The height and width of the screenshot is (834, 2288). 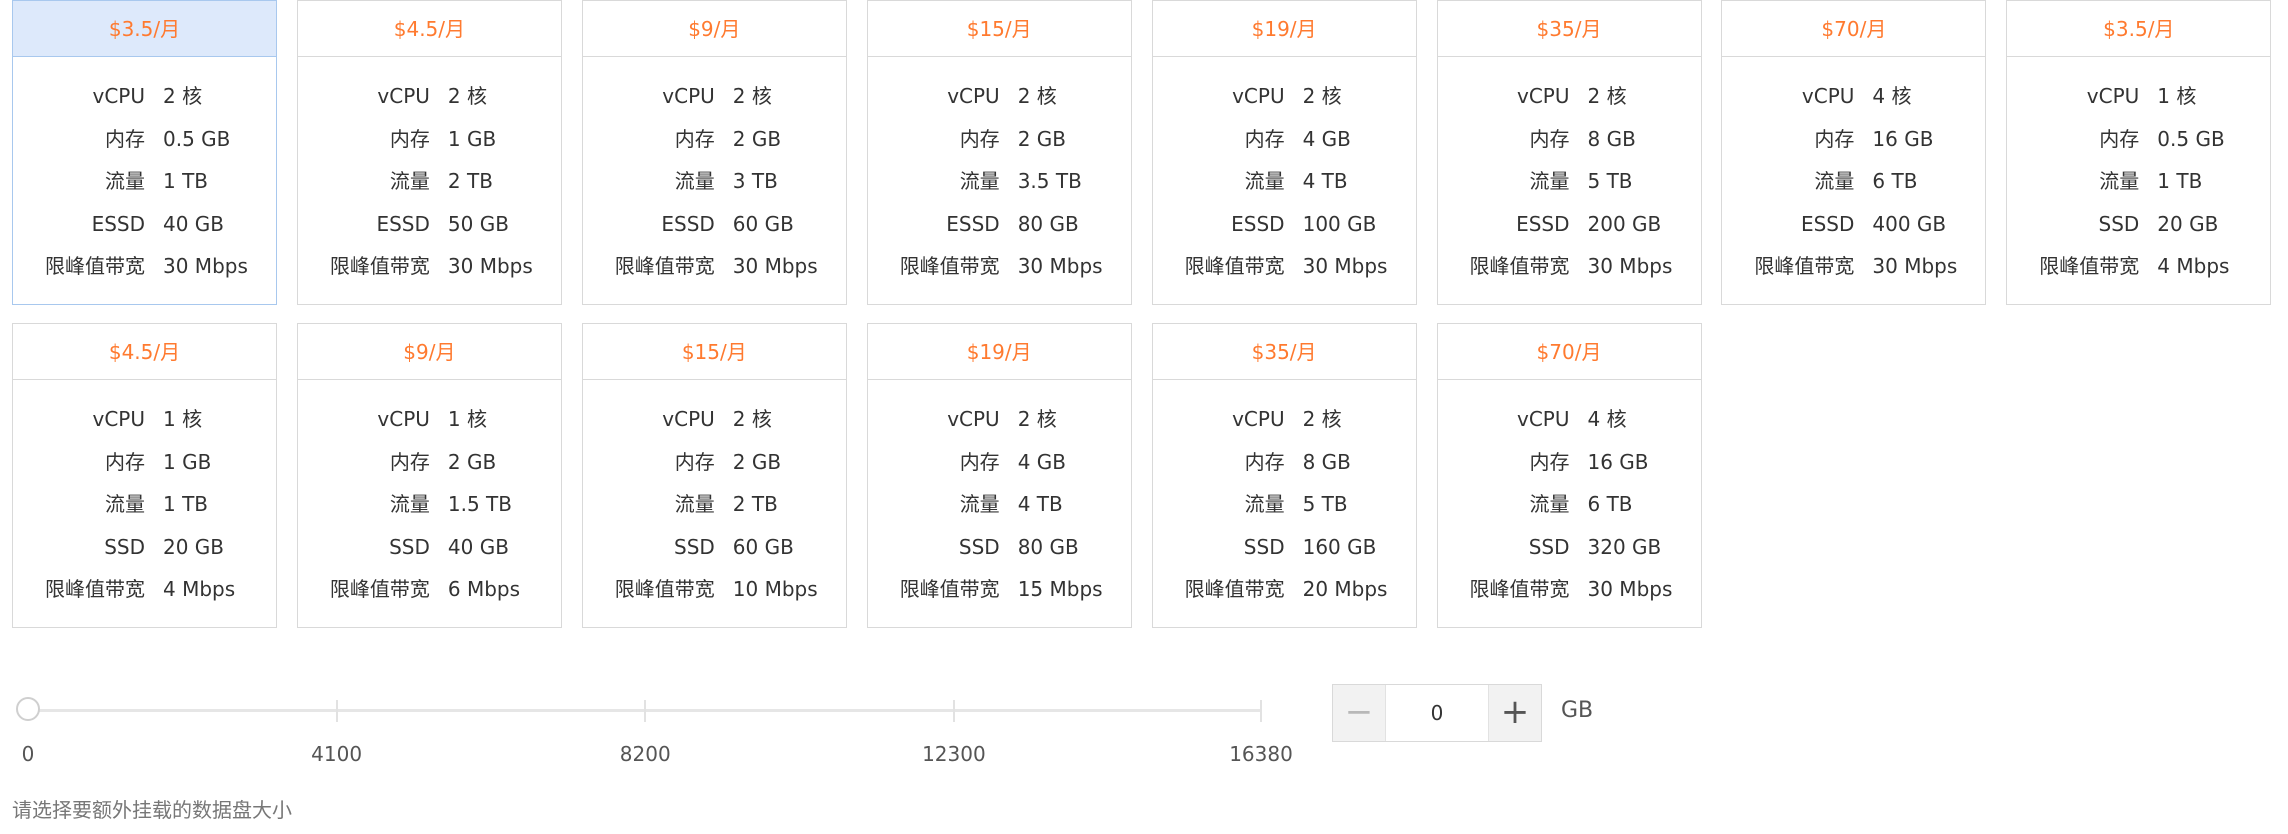 I want to click on slider-label: 4100, so click(x=337, y=754).